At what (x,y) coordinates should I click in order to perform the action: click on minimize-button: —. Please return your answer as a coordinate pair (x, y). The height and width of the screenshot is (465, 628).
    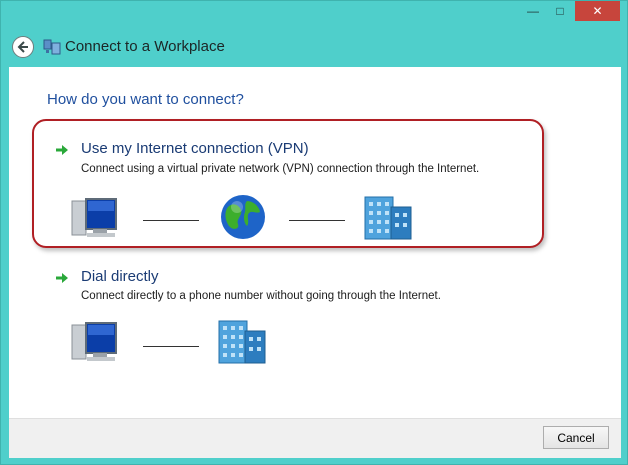
    Looking at the image, I should click on (533, 11).